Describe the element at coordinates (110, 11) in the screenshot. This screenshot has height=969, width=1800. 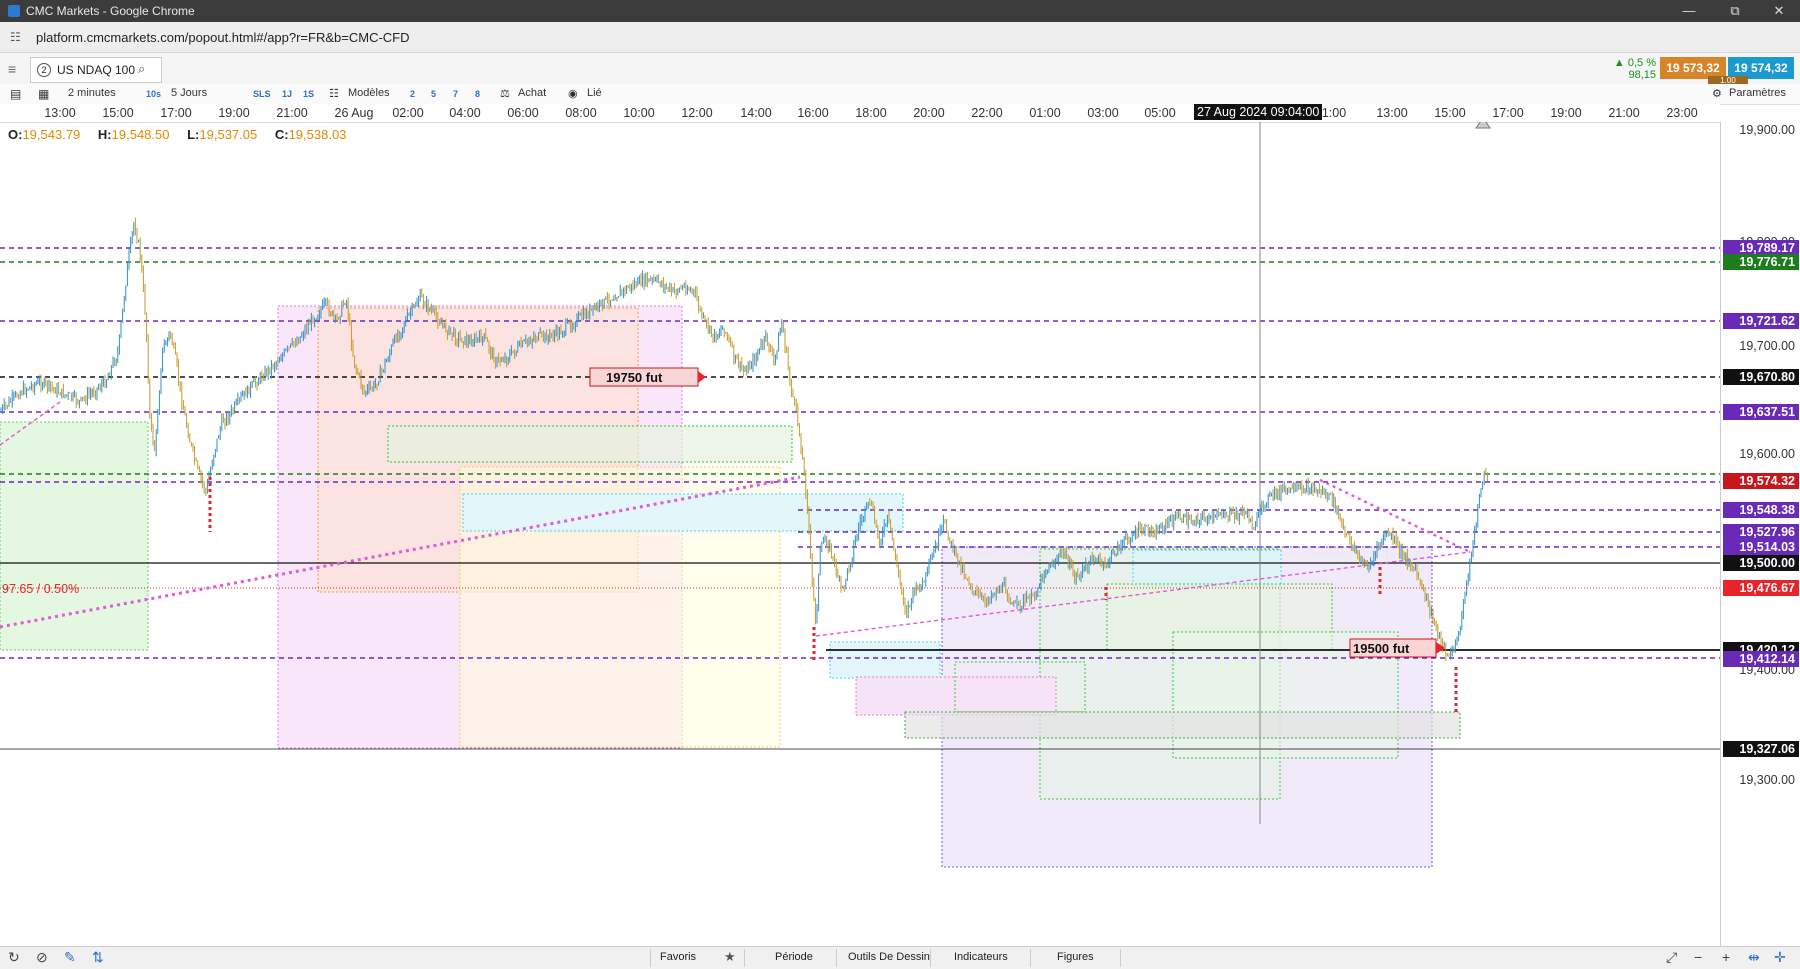
I see `window-title: CMC Markets - Google Chrome` at that location.